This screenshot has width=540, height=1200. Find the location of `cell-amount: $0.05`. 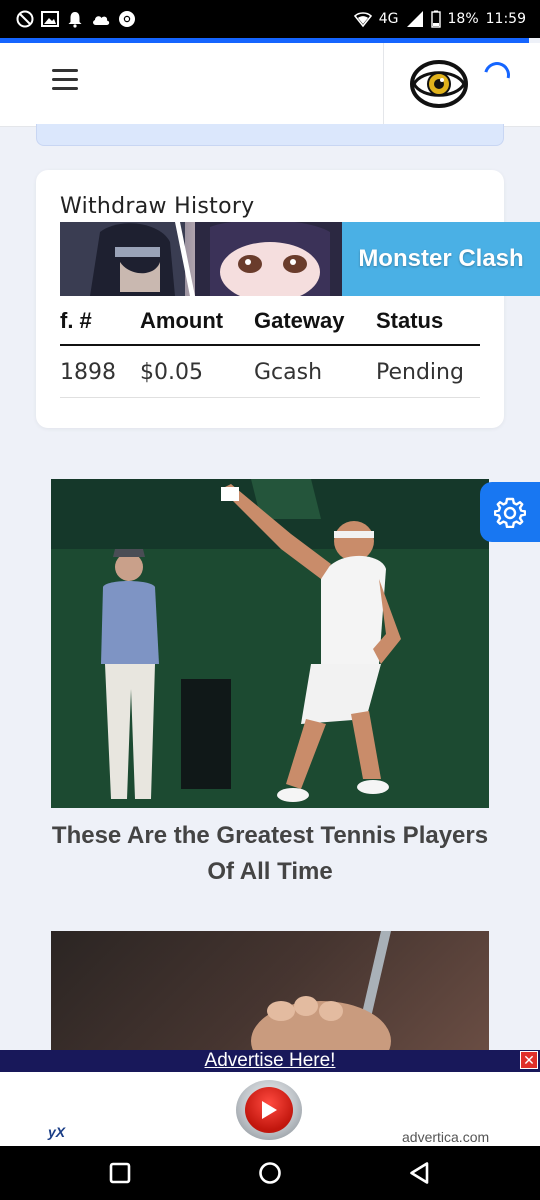

cell-amount: $0.05 is located at coordinates (197, 371).